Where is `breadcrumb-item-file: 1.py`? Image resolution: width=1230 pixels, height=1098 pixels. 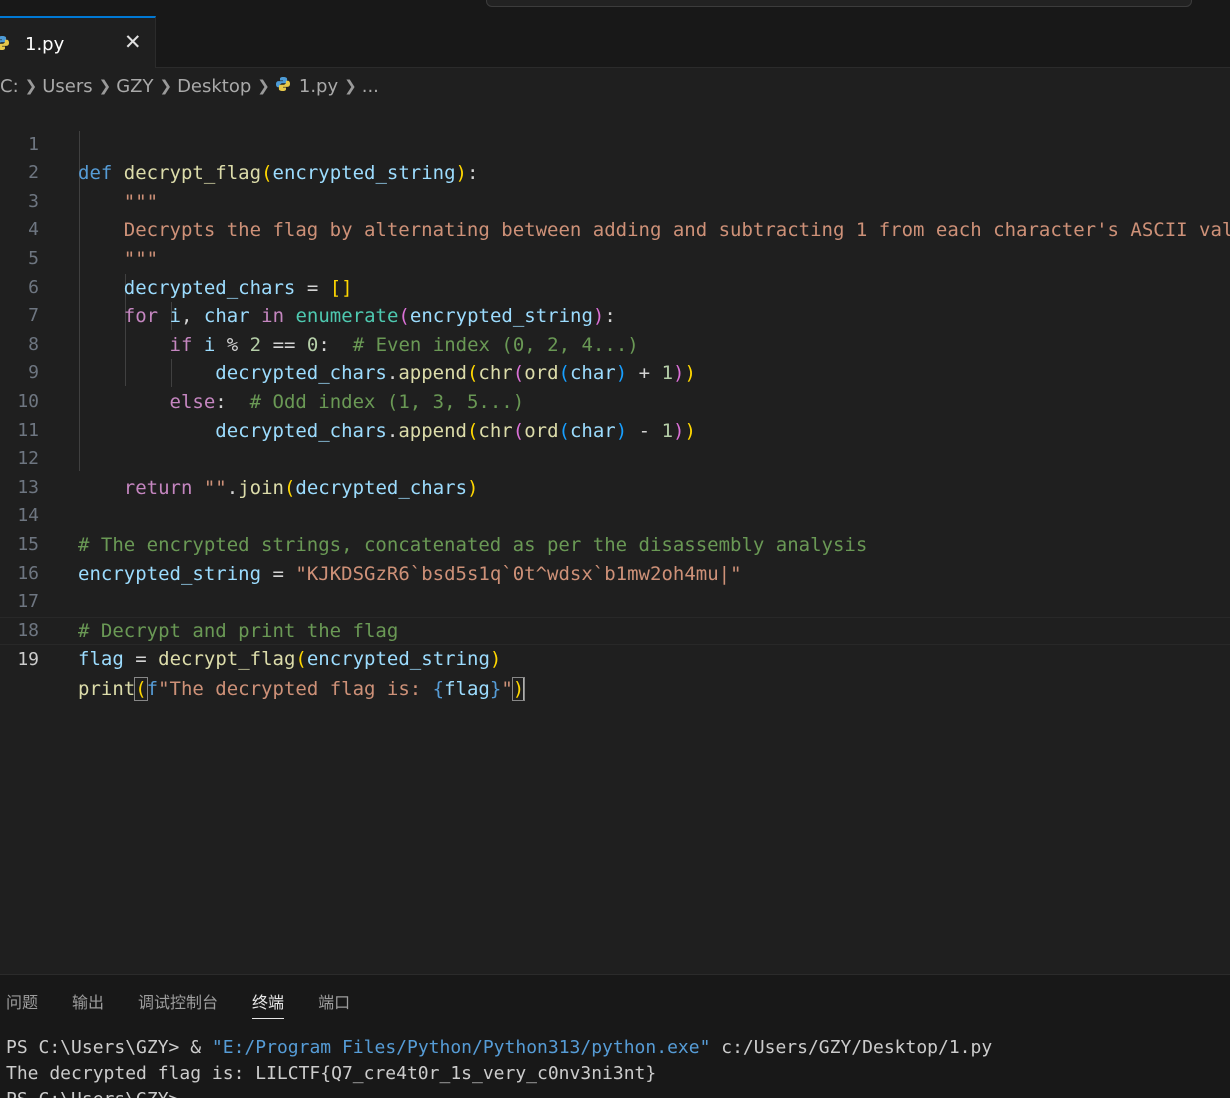
breadcrumb-item-file: 1.py is located at coordinates (318, 86).